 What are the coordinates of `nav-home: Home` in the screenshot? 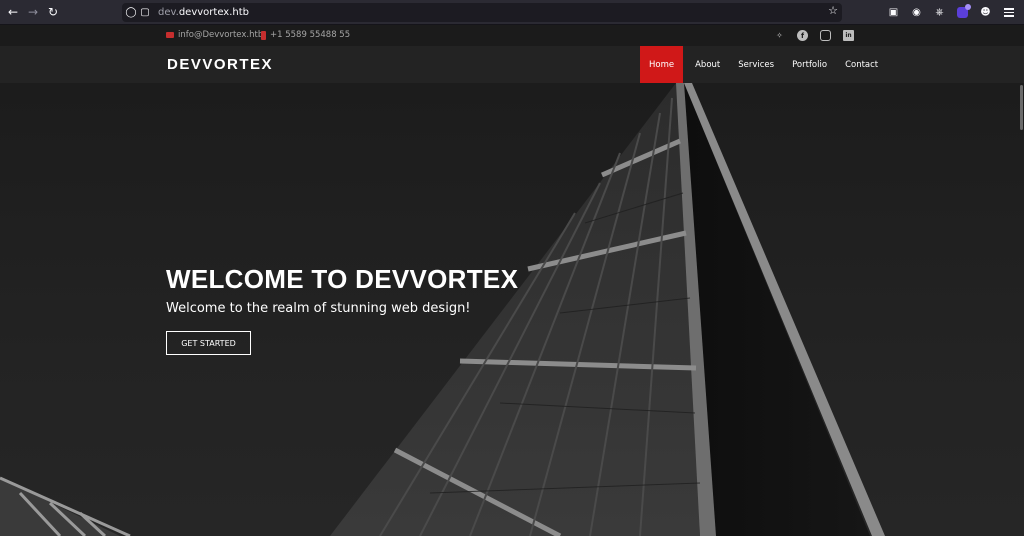 It's located at (662, 64).